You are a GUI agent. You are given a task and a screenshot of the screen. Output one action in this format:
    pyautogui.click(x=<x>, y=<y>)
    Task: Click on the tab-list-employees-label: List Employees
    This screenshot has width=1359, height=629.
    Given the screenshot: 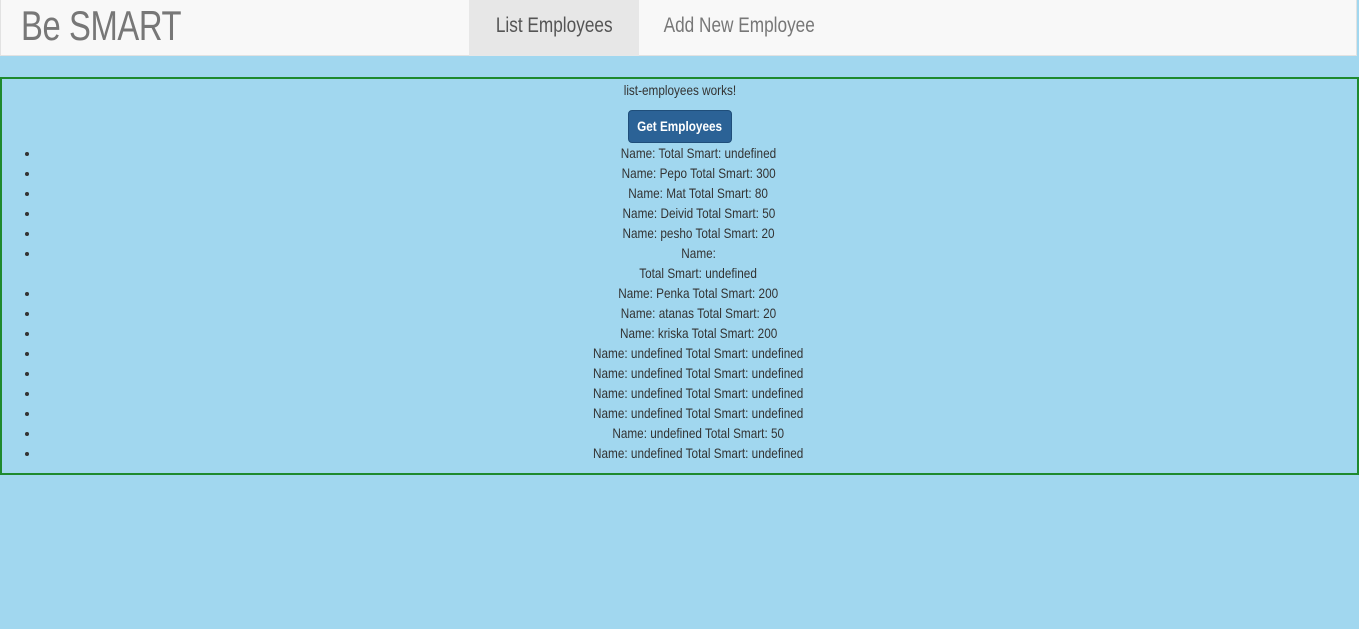 What is the action you would take?
    pyautogui.click(x=554, y=25)
    